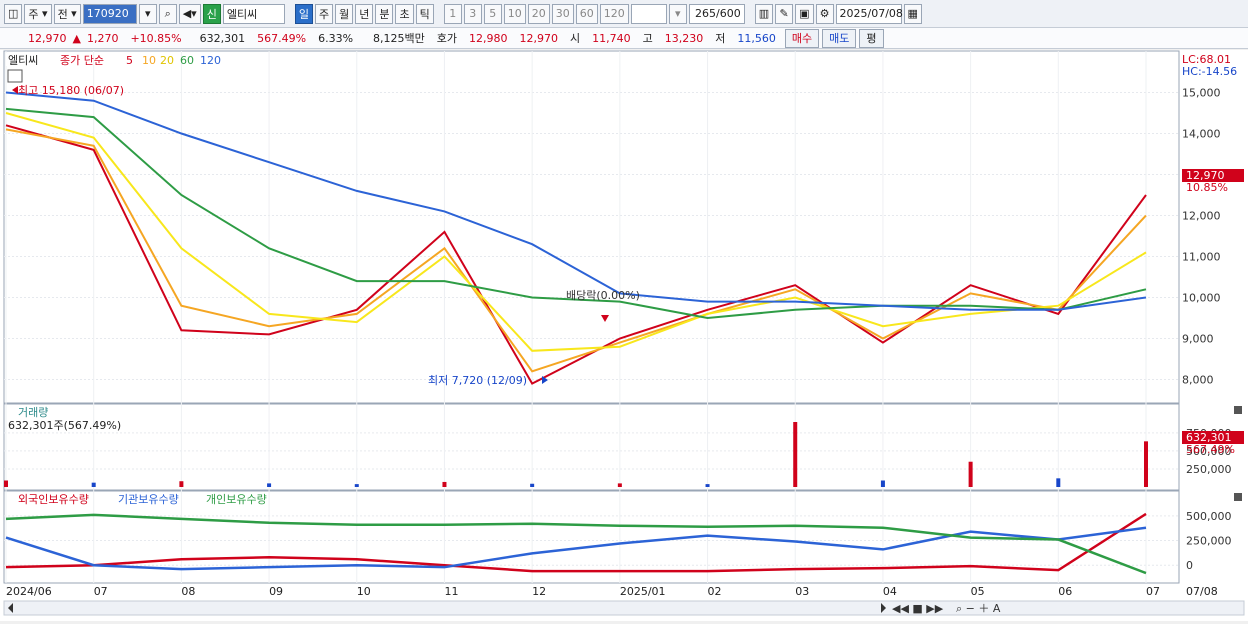 This screenshot has width=1248, height=624. I want to click on scrollbar, so click(624, 608).